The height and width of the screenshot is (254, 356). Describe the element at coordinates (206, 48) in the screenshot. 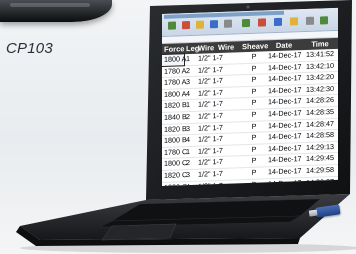

I see `header-wire: Wire` at that location.